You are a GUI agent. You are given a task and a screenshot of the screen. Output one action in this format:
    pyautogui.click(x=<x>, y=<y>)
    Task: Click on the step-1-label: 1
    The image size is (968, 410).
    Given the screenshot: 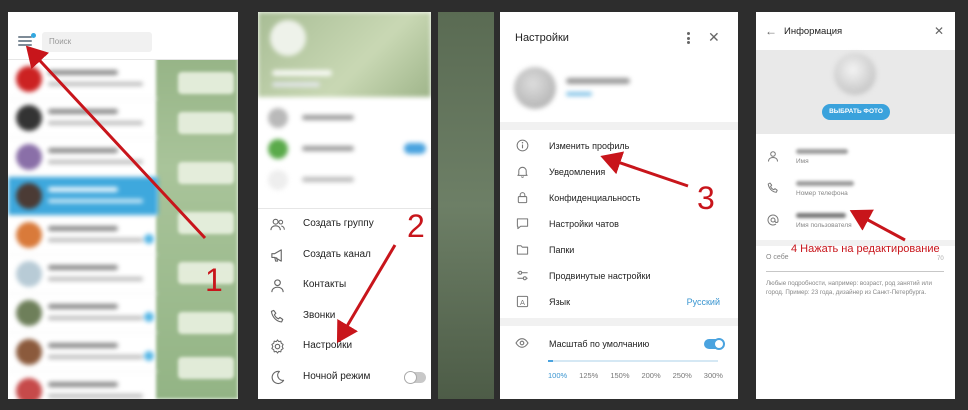 What is the action you would take?
    pyautogui.click(x=214, y=280)
    